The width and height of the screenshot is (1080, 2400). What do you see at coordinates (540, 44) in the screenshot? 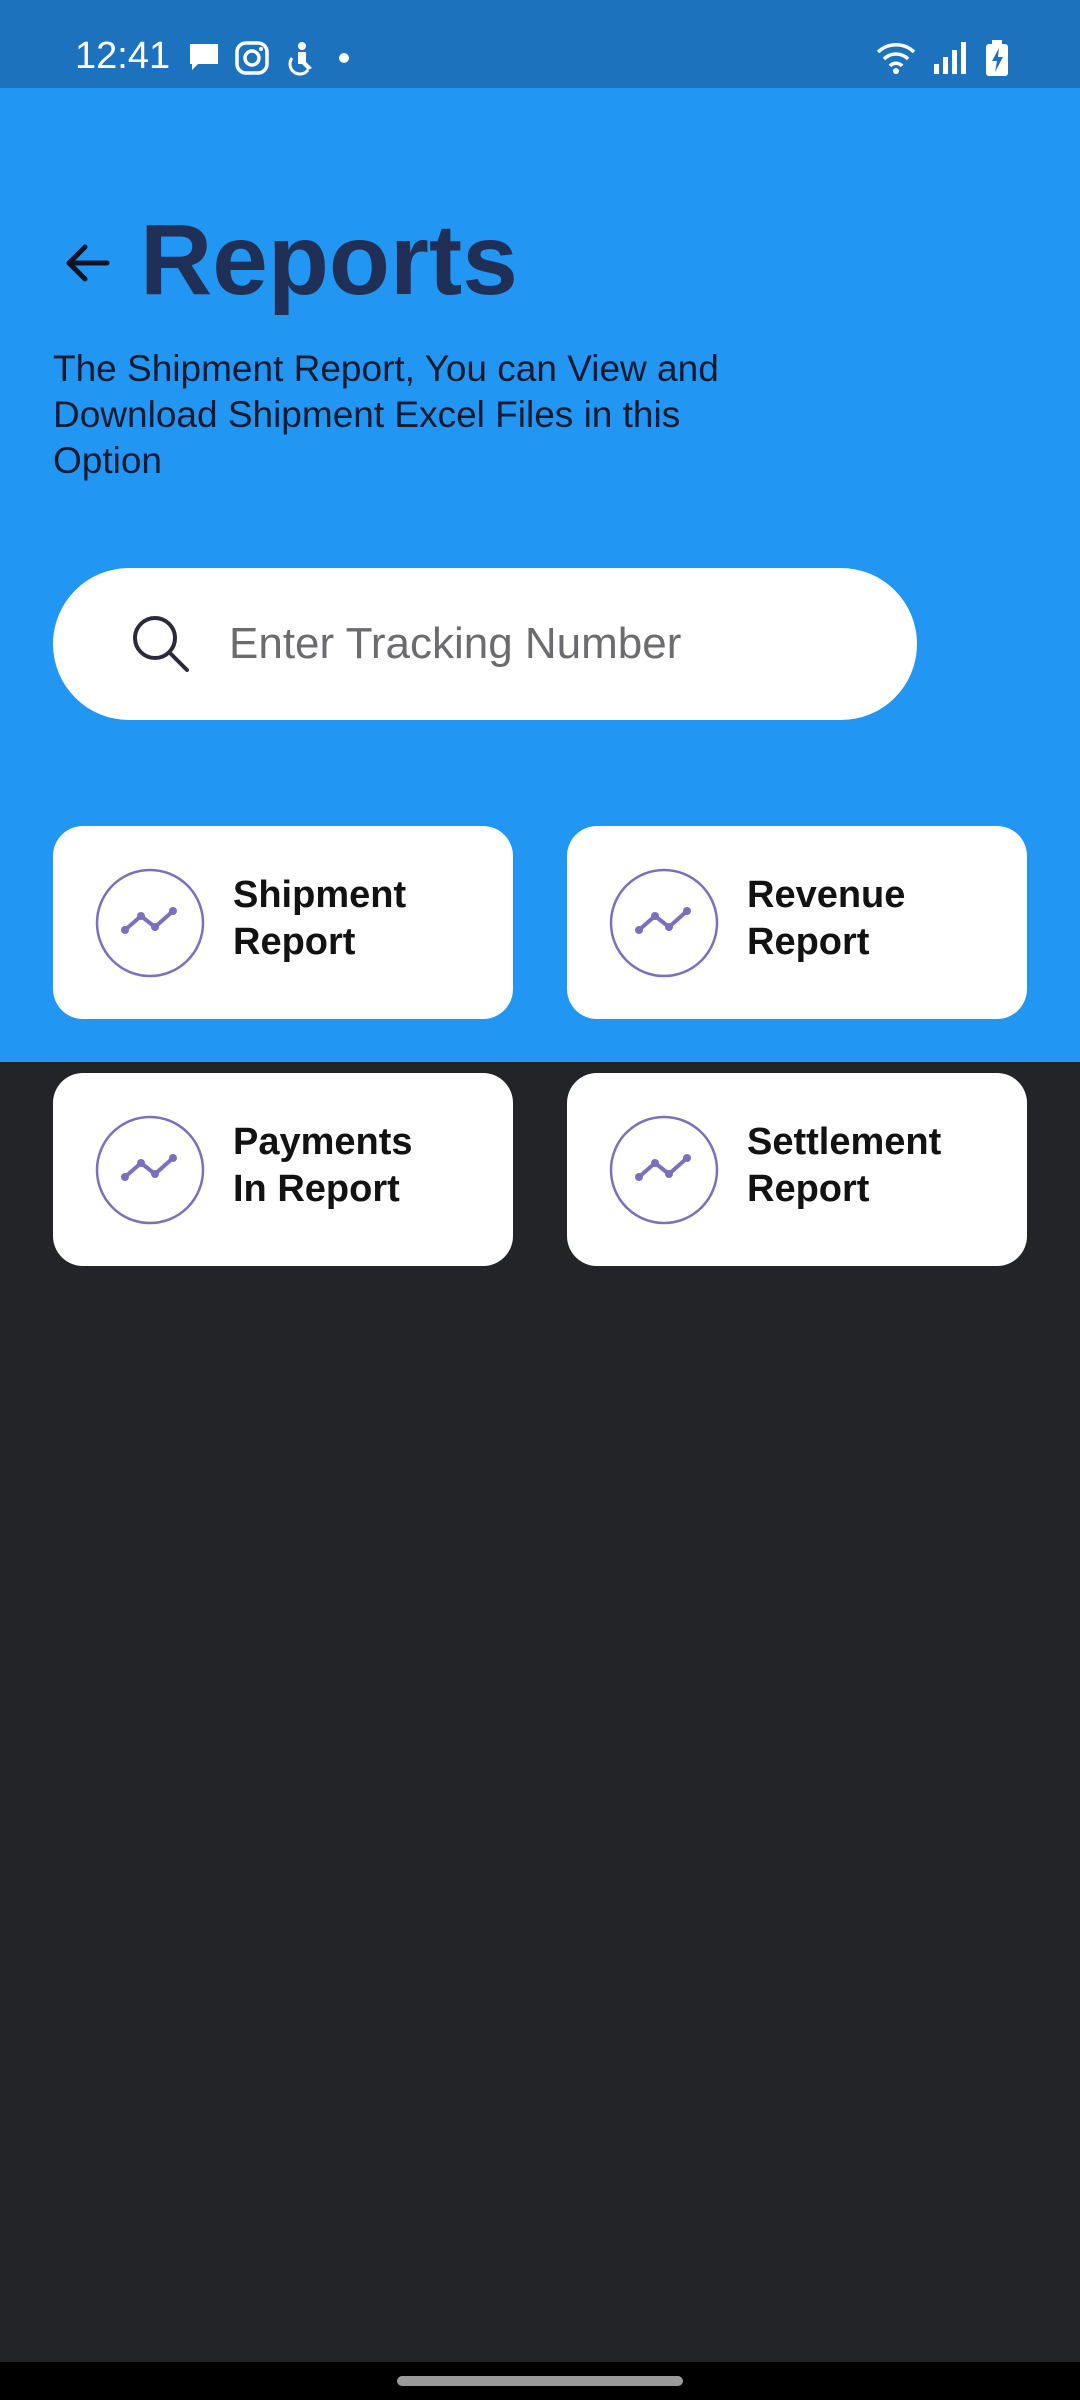
I see `status-bar: 12:41` at bounding box center [540, 44].